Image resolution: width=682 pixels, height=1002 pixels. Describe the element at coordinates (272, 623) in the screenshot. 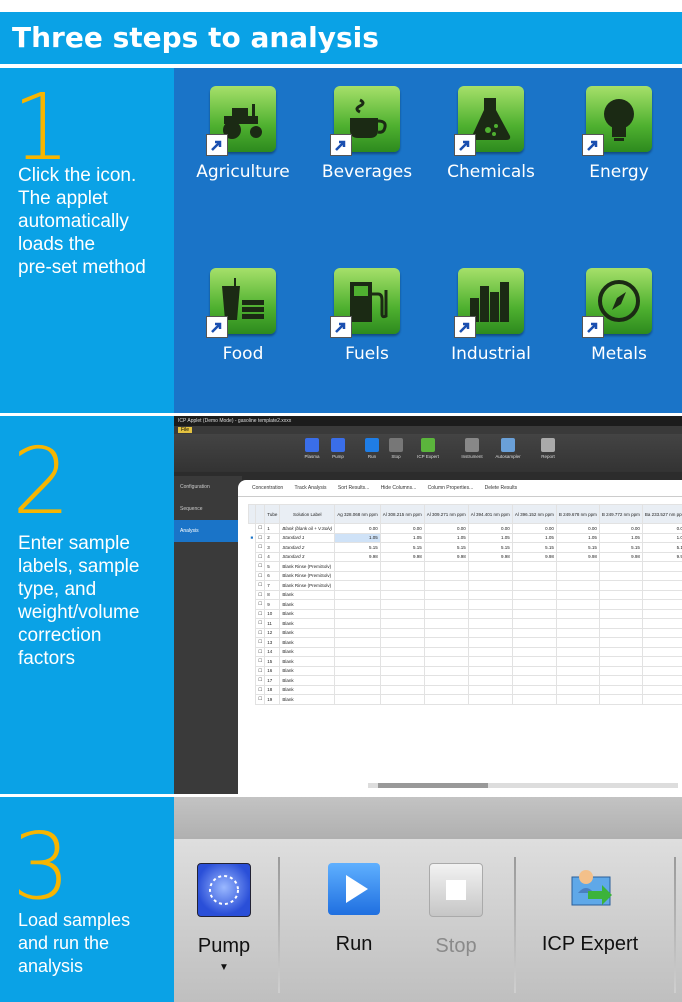

I see `tube-cell: 11` at that location.